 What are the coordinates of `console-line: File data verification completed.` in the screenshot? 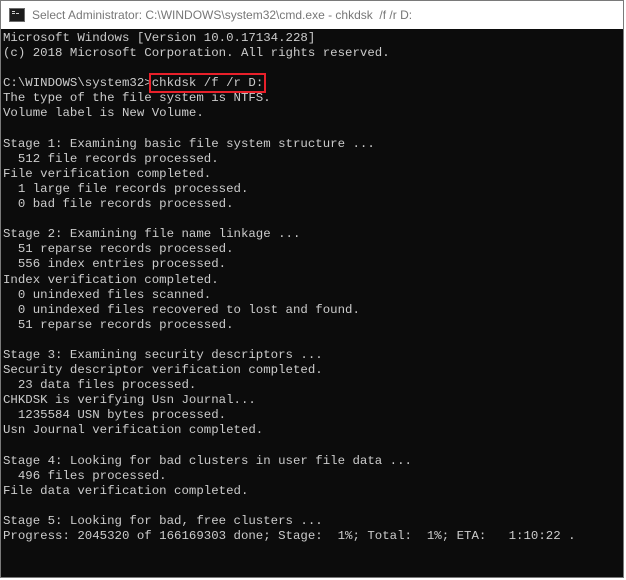 It's located at (126, 490).